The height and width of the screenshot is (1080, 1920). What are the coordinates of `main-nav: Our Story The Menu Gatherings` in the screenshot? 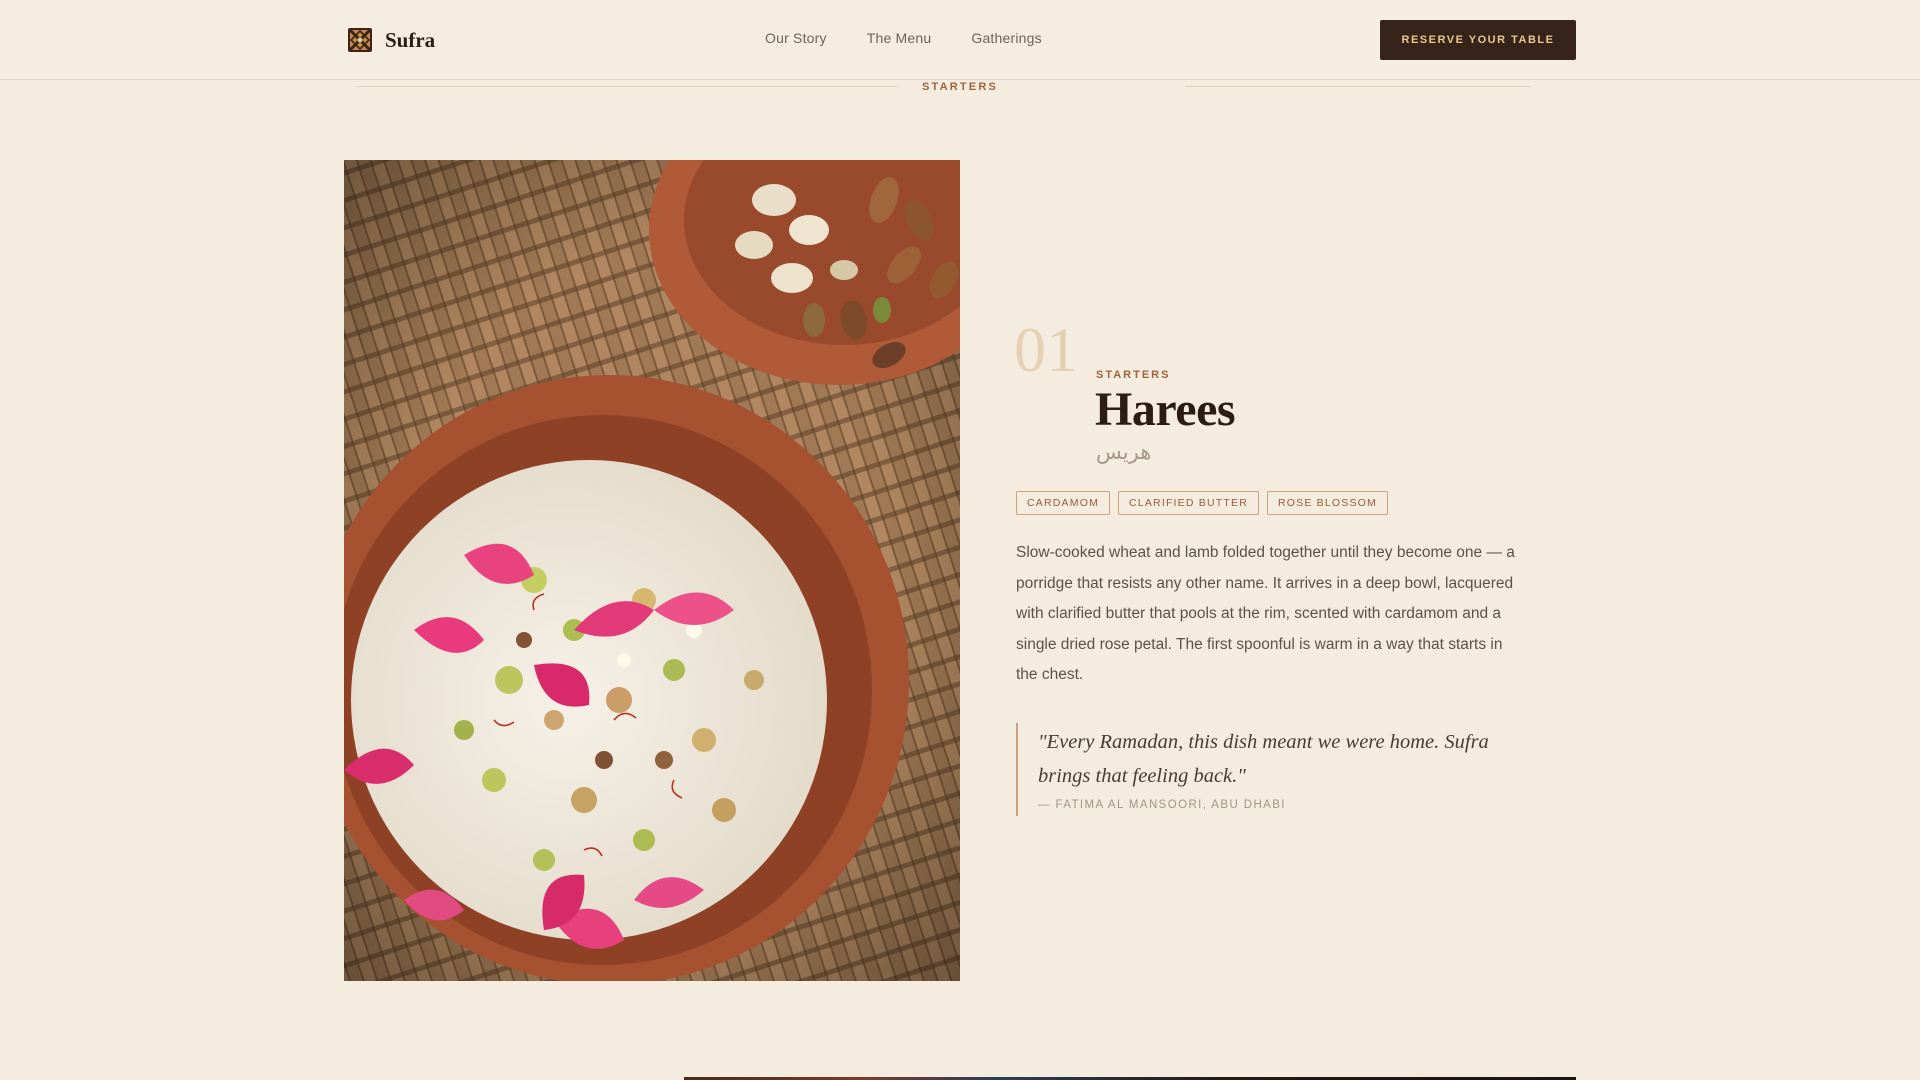 It's located at (903, 38).